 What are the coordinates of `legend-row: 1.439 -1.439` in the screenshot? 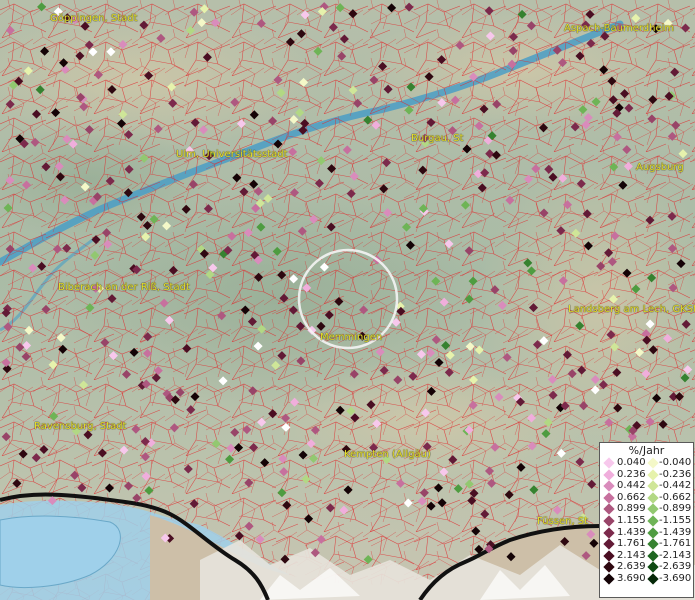 It's located at (646, 533).